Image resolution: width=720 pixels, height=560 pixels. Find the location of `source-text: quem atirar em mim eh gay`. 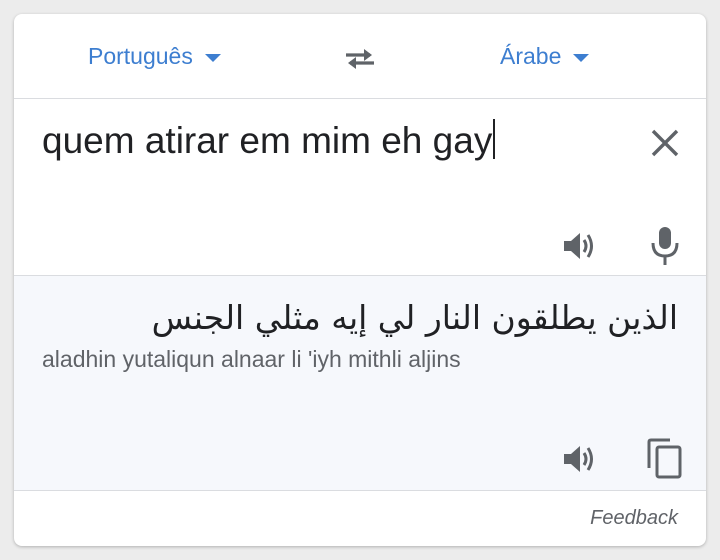

source-text: quem atirar em mim eh gay is located at coordinates (267, 140).